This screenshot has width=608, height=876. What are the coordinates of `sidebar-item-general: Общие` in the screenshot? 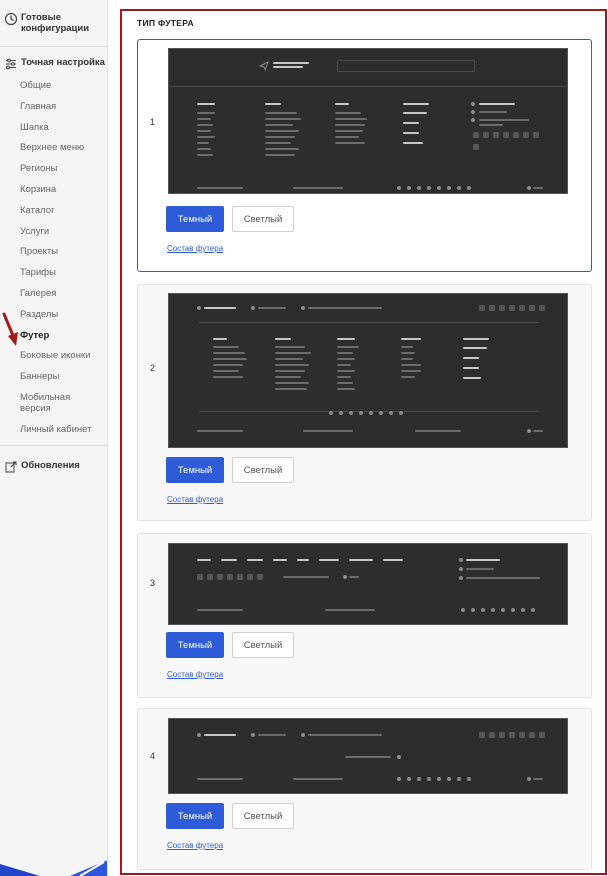 It's located at (63, 85).